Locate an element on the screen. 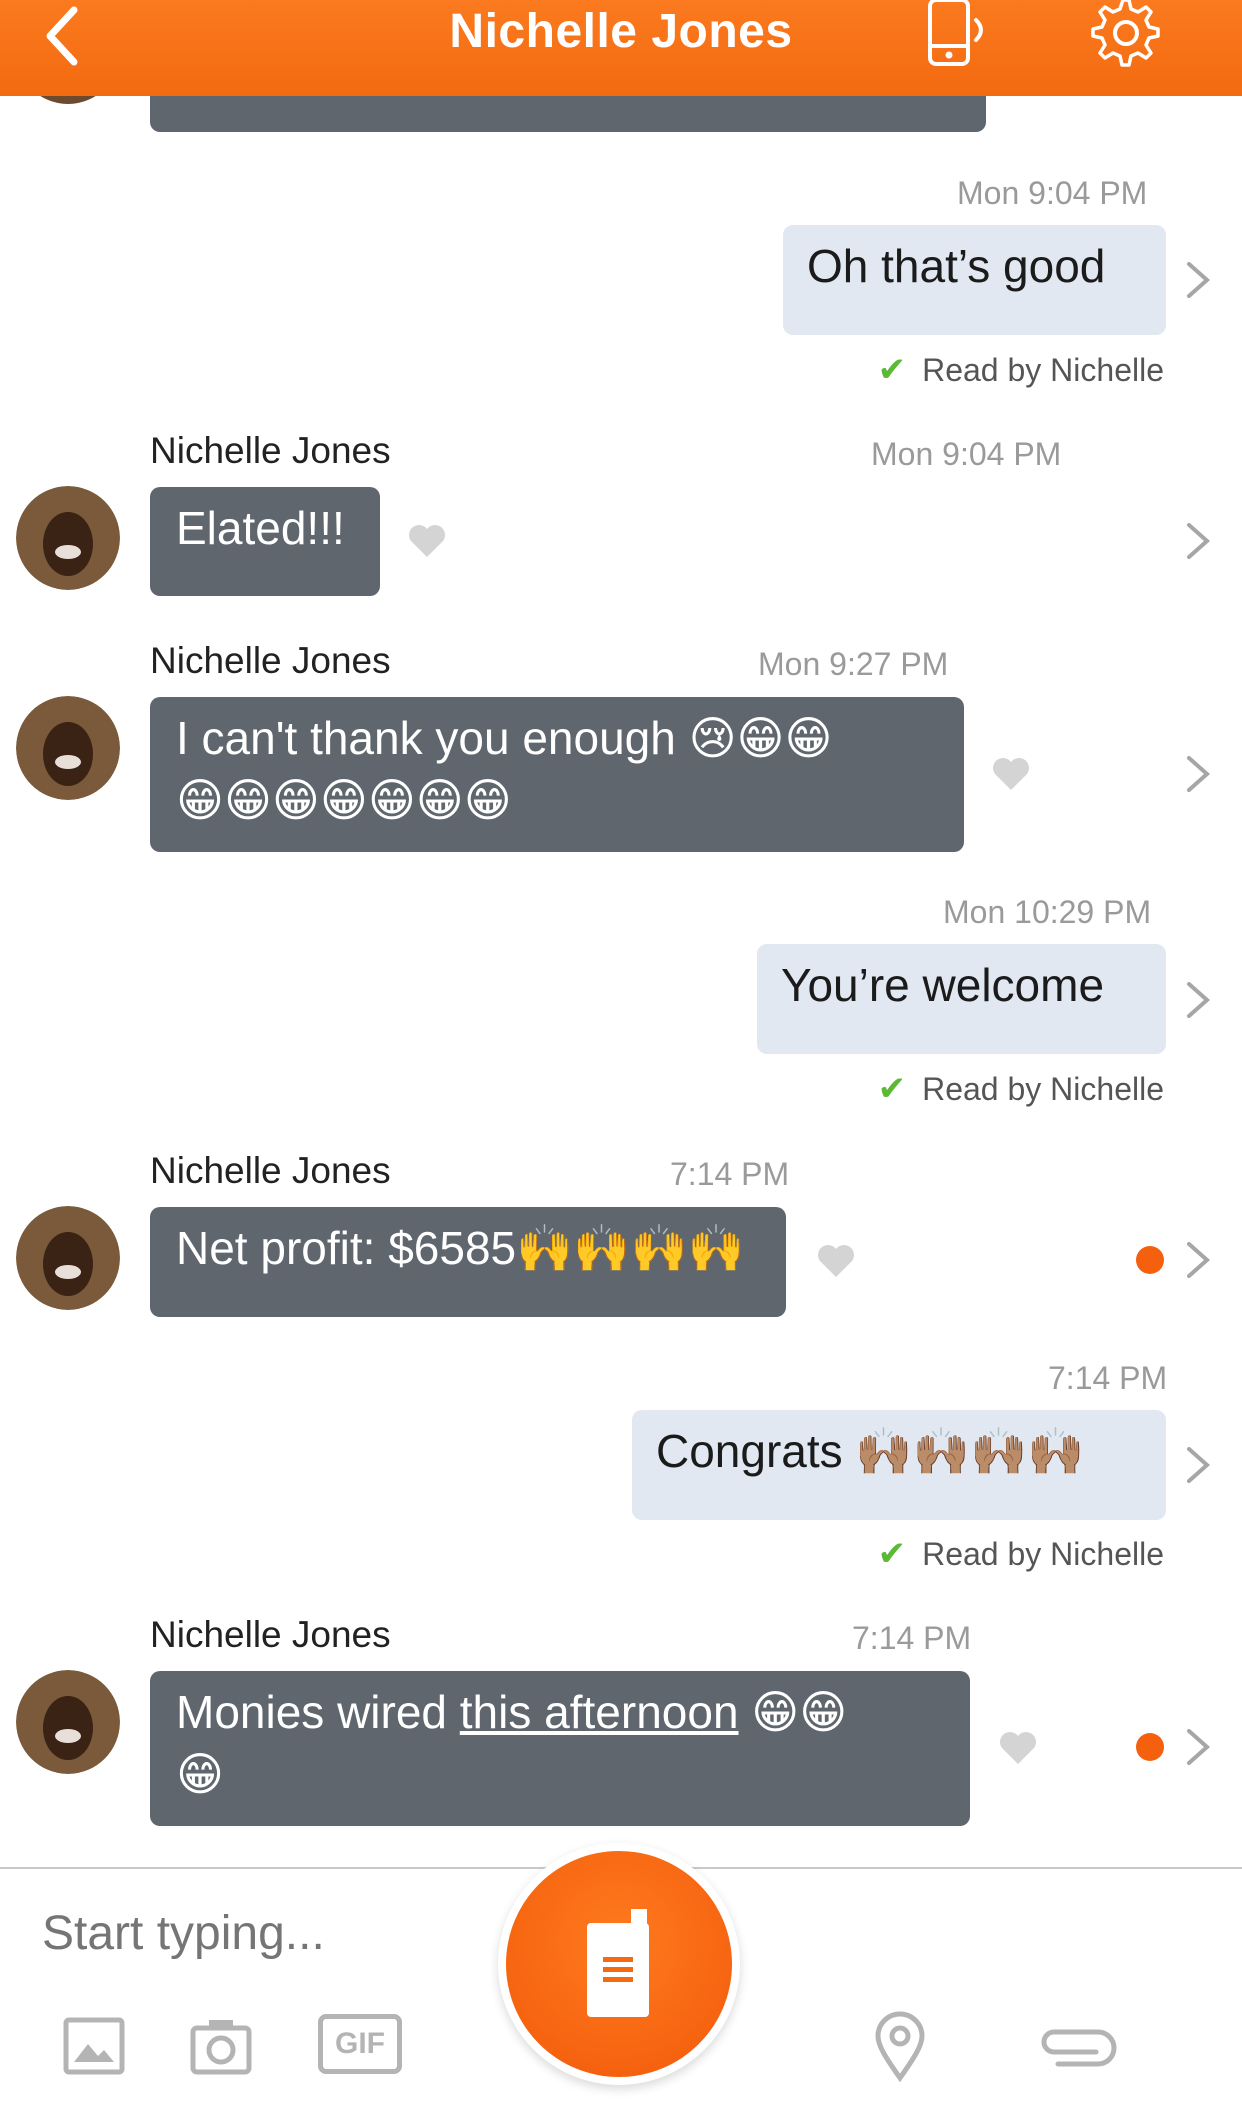 The height and width of the screenshot is (2112, 1242). message-bubble: Monies wired this afternoon 😁😁 😁 is located at coordinates (560, 1748).